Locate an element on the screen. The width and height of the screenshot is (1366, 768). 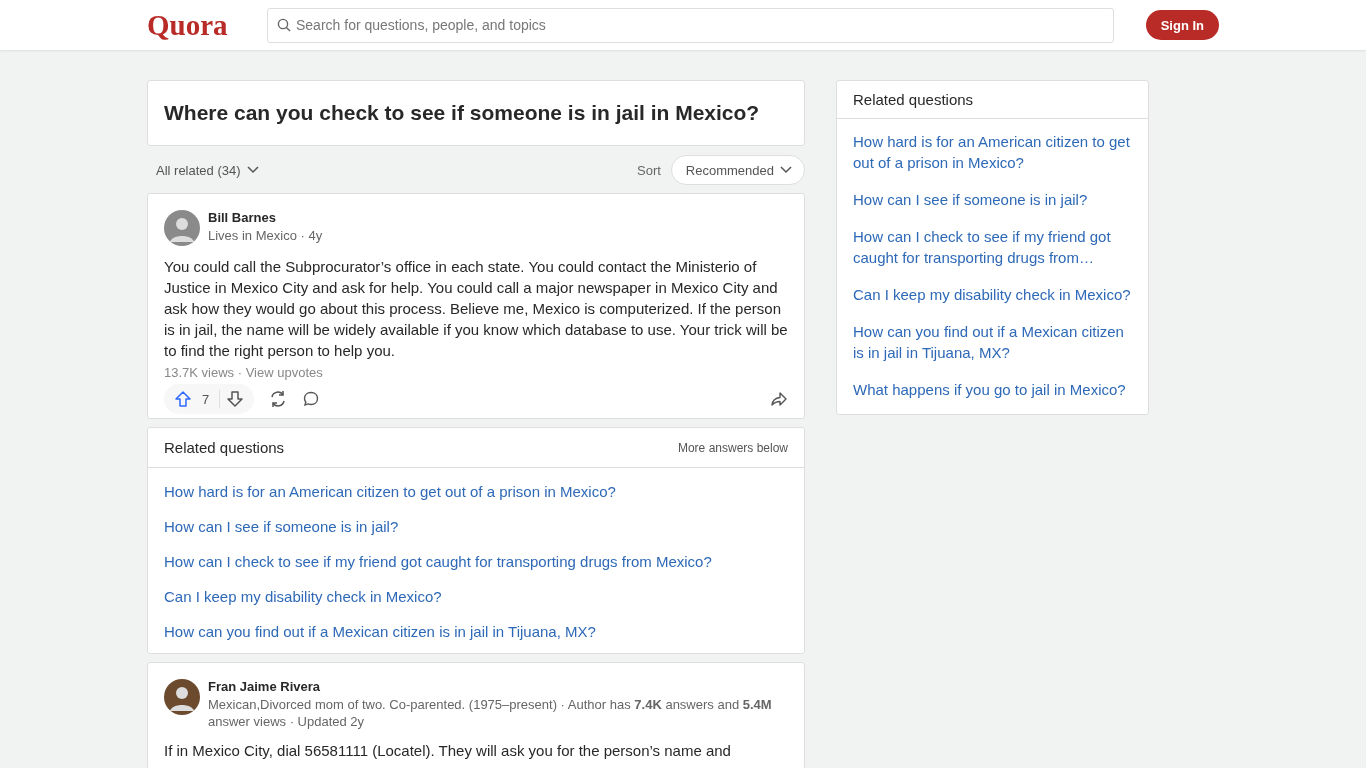
question-title: Where can you check to see if someone is in jail in Mexico? is located at coordinates (462, 113).